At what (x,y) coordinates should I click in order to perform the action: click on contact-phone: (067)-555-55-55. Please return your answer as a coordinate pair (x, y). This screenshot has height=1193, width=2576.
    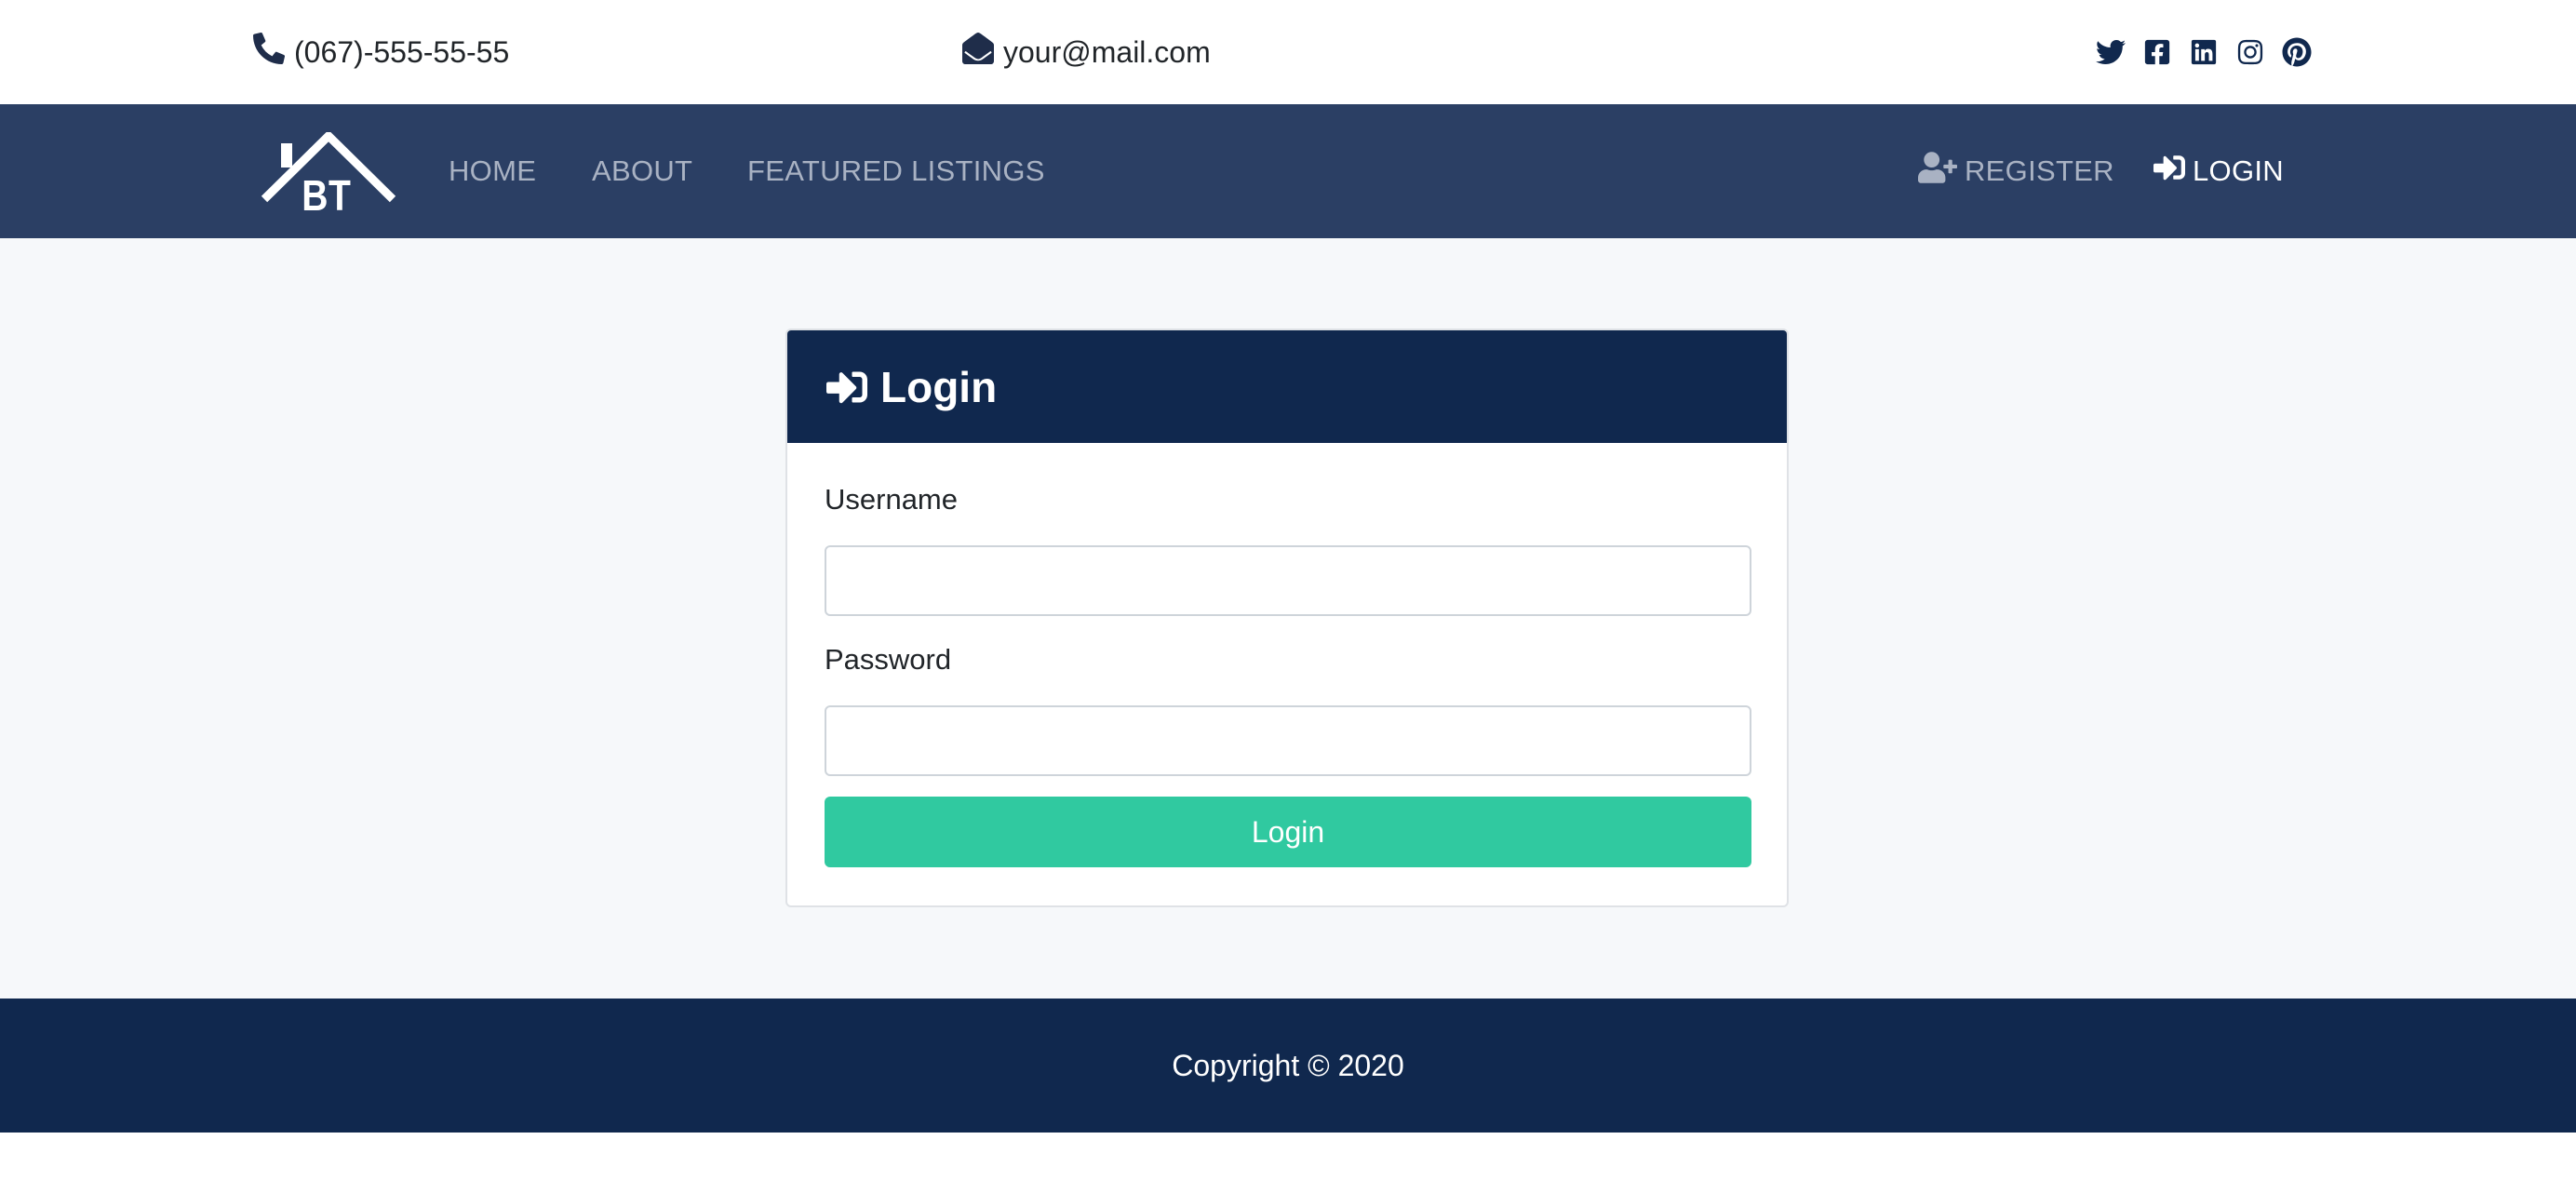
    Looking at the image, I should click on (381, 52).